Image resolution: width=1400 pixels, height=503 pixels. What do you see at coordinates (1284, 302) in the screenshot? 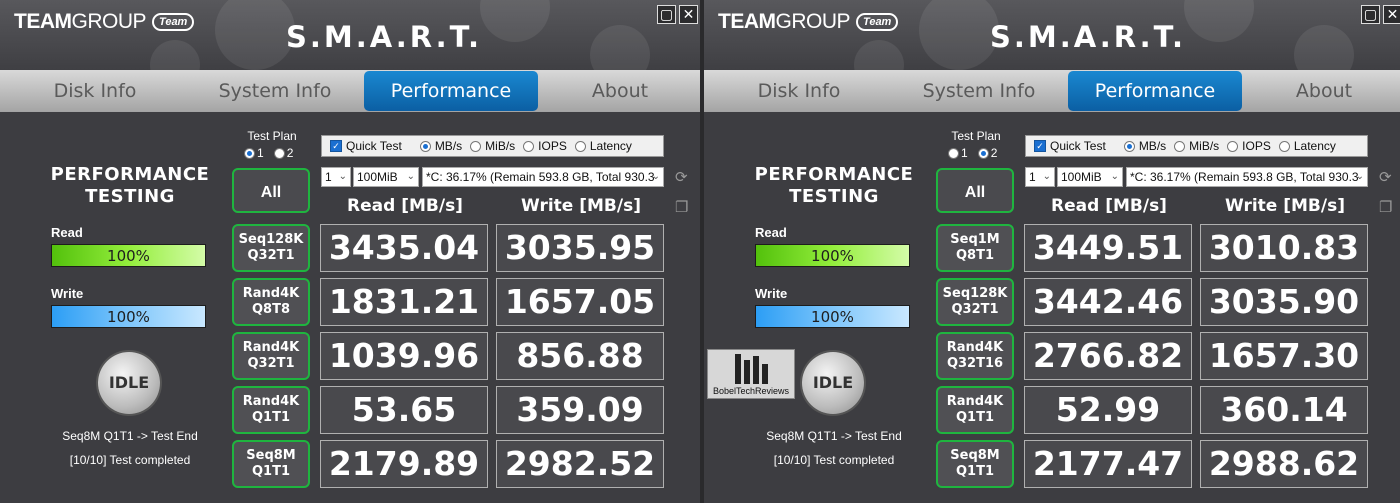
I see `write-result: 3035.90` at bounding box center [1284, 302].